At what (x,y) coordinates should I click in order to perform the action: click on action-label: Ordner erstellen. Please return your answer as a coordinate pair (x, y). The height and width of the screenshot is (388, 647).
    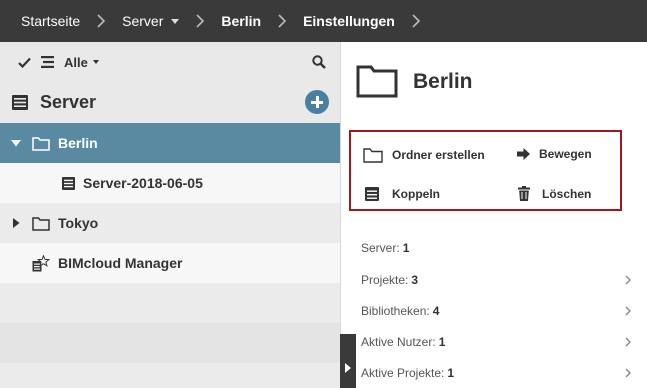
    Looking at the image, I should click on (438, 155).